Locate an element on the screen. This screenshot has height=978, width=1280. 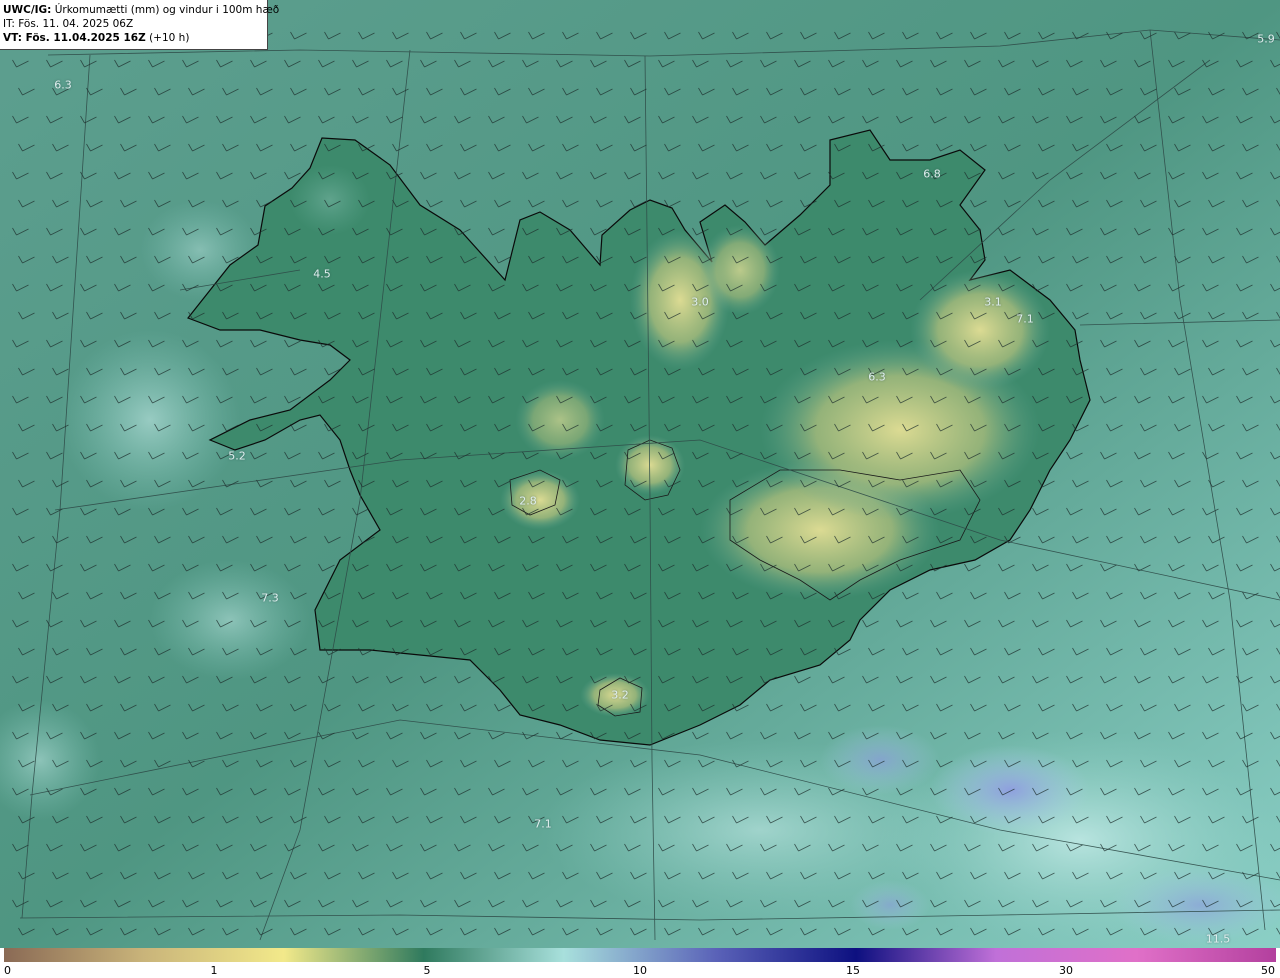
colorbar-tick: 10 is located at coordinates (640, 970).